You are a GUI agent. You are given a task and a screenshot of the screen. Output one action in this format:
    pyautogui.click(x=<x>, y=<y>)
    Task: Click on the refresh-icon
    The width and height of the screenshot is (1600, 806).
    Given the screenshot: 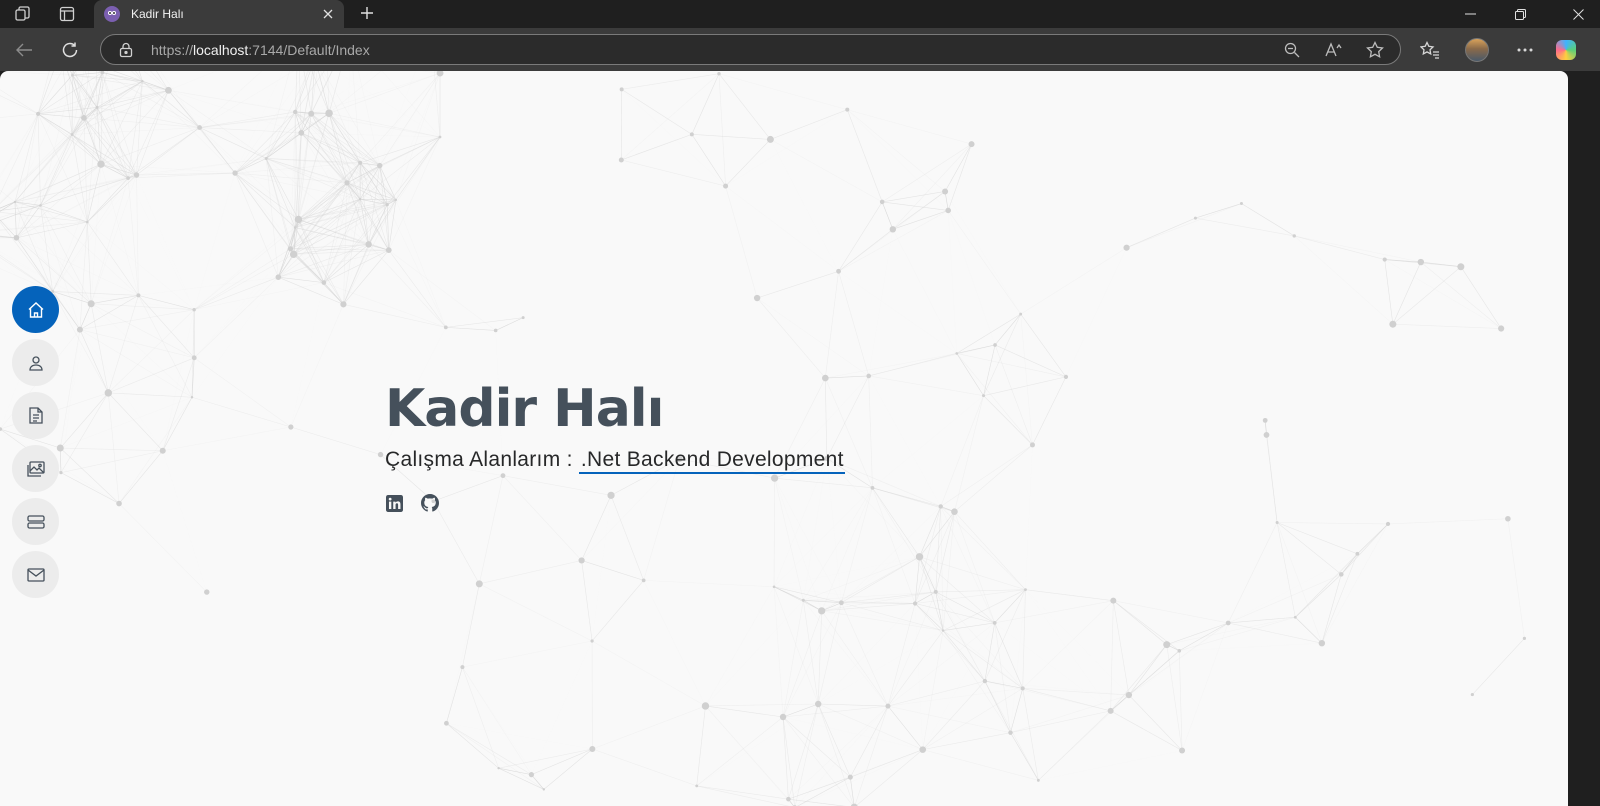 What is the action you would take?
    pyautogui.click(x=70, y=50)
    